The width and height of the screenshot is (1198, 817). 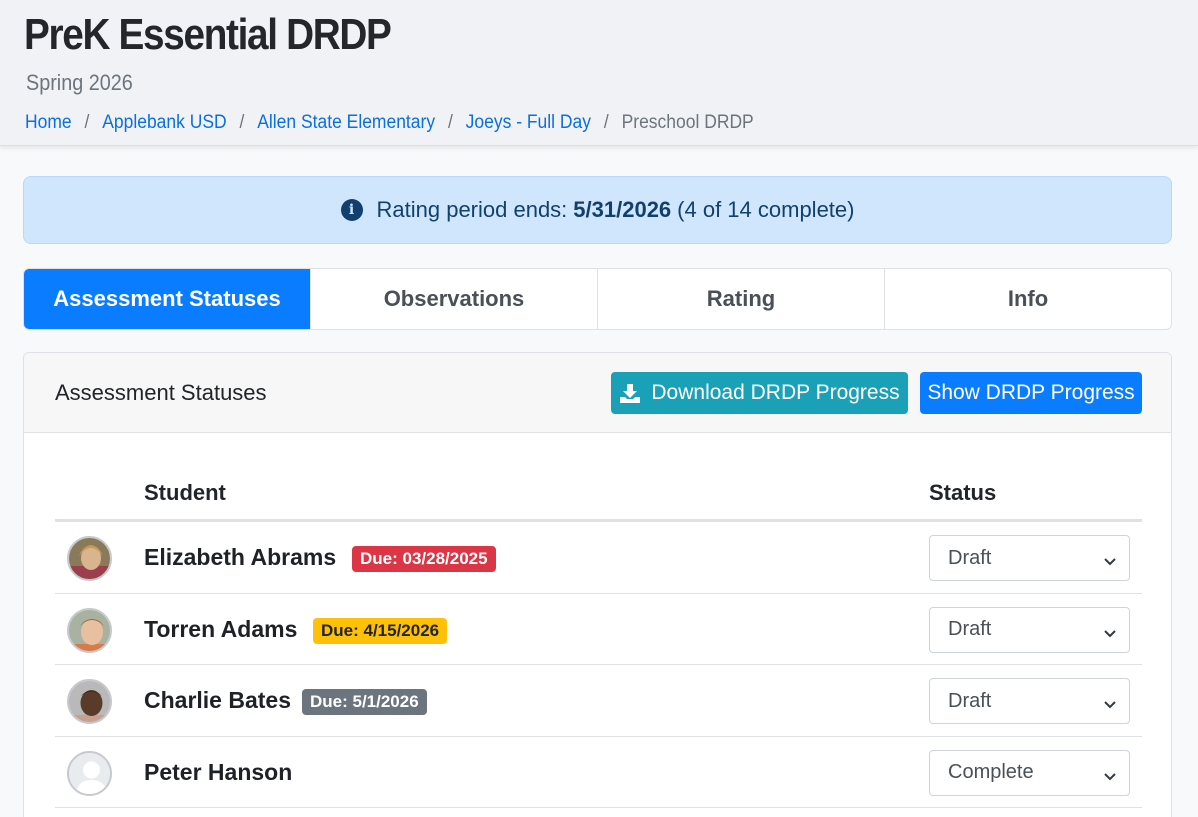 I want to click on info-circle-icon: i, so click(x=351, y=210).